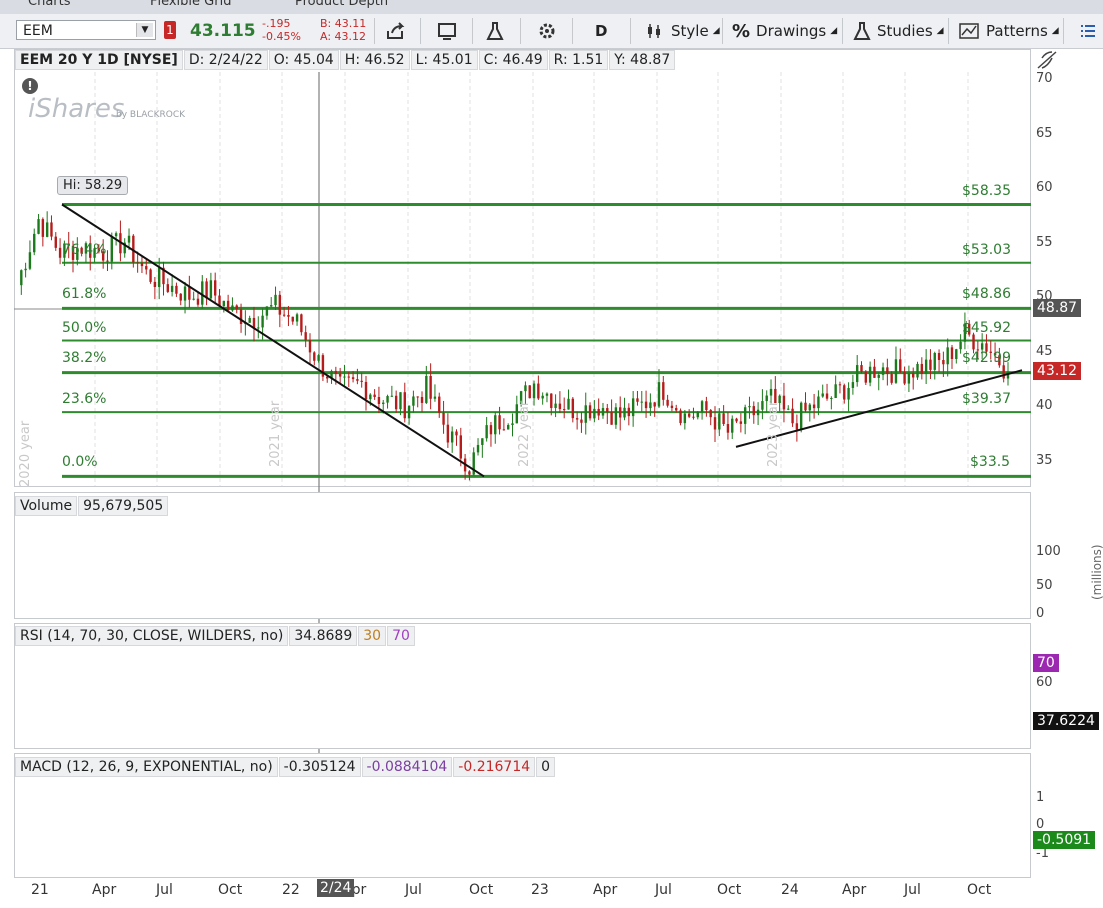 This screenshot has width=1103, height=908. What do you see at coordinates (1064, 840) in the screenshot?
I see `macd-current-tag: -0.5091` at bounding box center [1064, 840].